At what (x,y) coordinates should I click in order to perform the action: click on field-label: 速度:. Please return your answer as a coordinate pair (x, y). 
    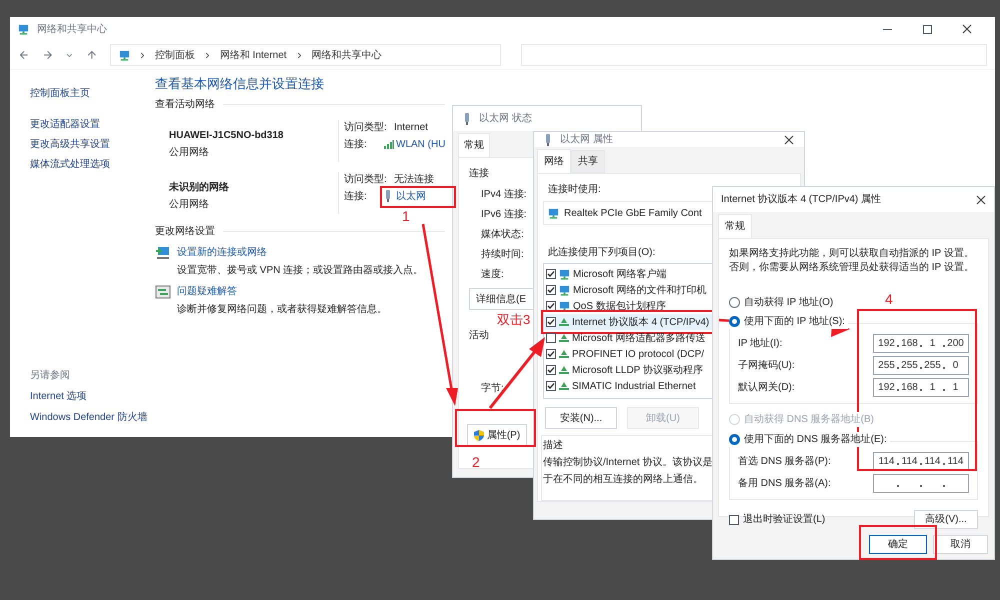
    Looking at the image, I should click on (492, 275).